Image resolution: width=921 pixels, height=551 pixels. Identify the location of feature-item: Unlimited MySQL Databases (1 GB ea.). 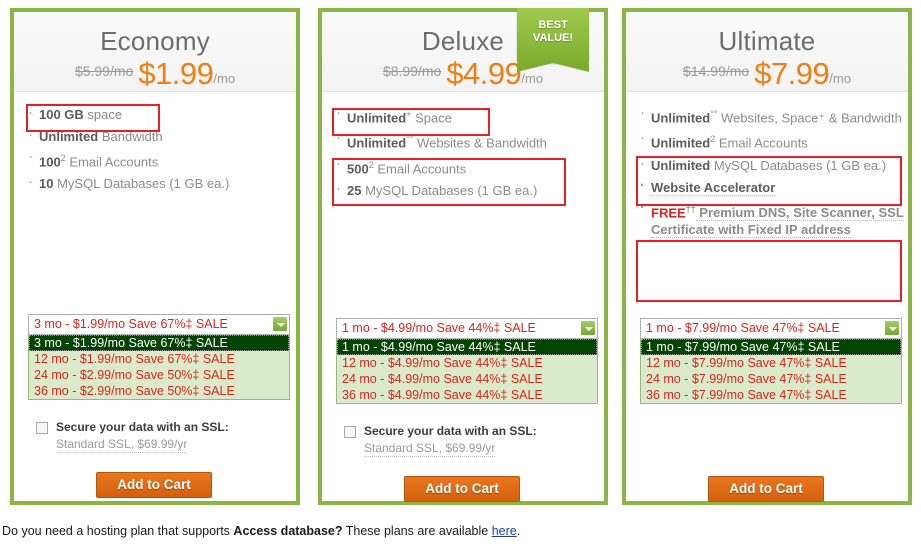
(773, 164).